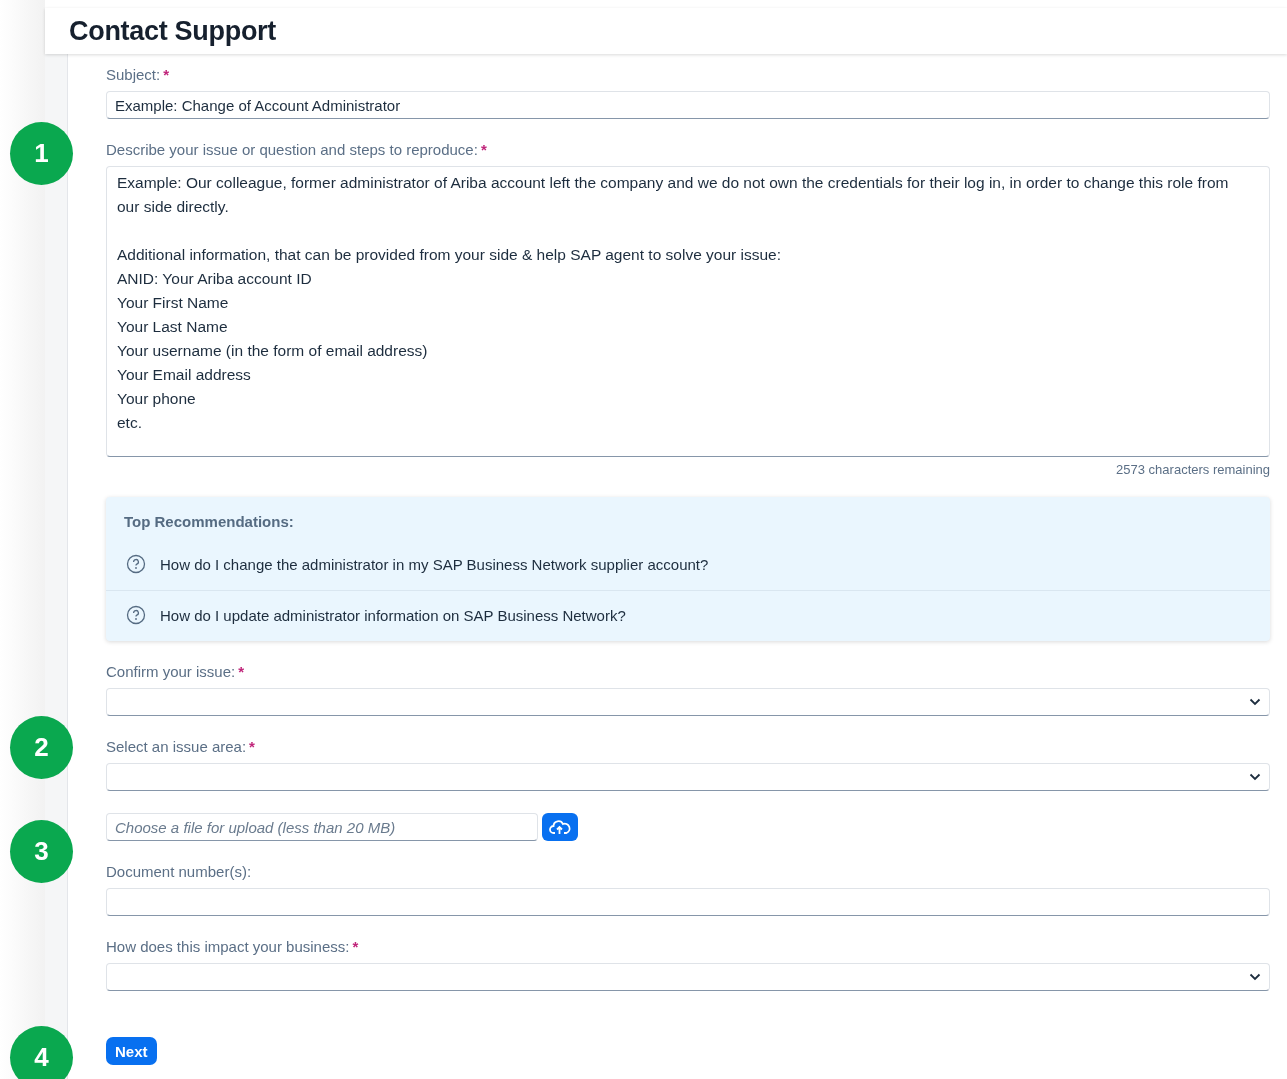 The width and height of the screenshot is (1287, 1079). Describe the element at coordinates (172, 31) in the screenshot. I see `page-title: Contact Support` at that location.